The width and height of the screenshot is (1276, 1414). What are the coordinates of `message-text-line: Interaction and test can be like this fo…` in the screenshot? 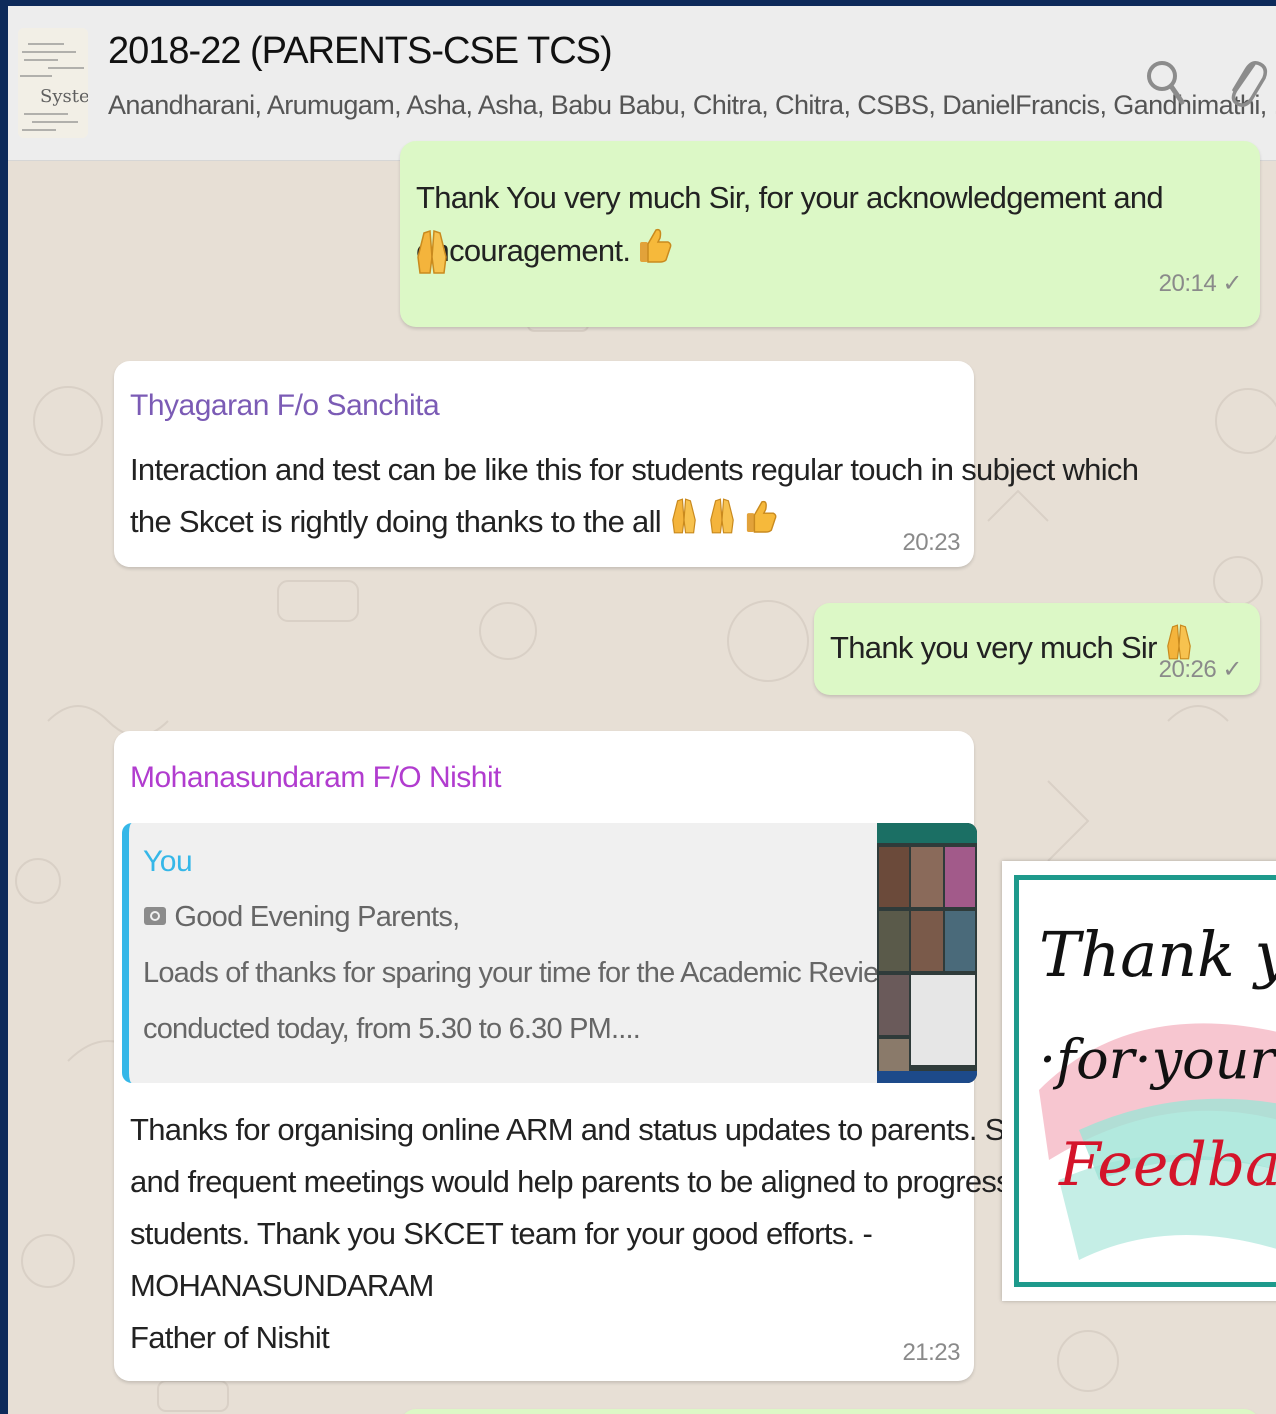 It's located at (634, 469).